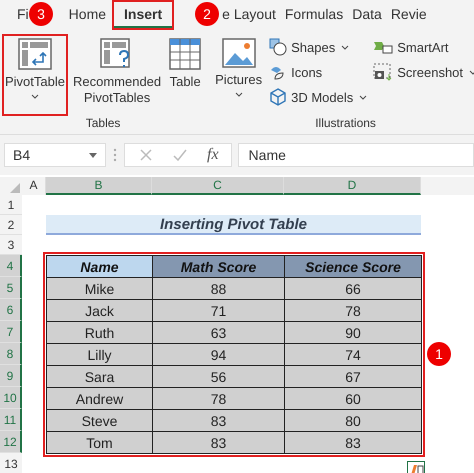 The width and height of the screenshot is (474, 473). Describe the element at coordinates (218, 355) in the screenshot. I see `table-cell: 94` at that location.